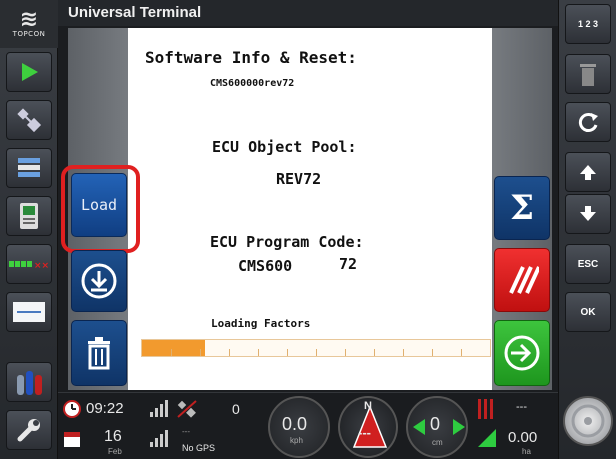  I want to click on download-icon, so click(99, 281).